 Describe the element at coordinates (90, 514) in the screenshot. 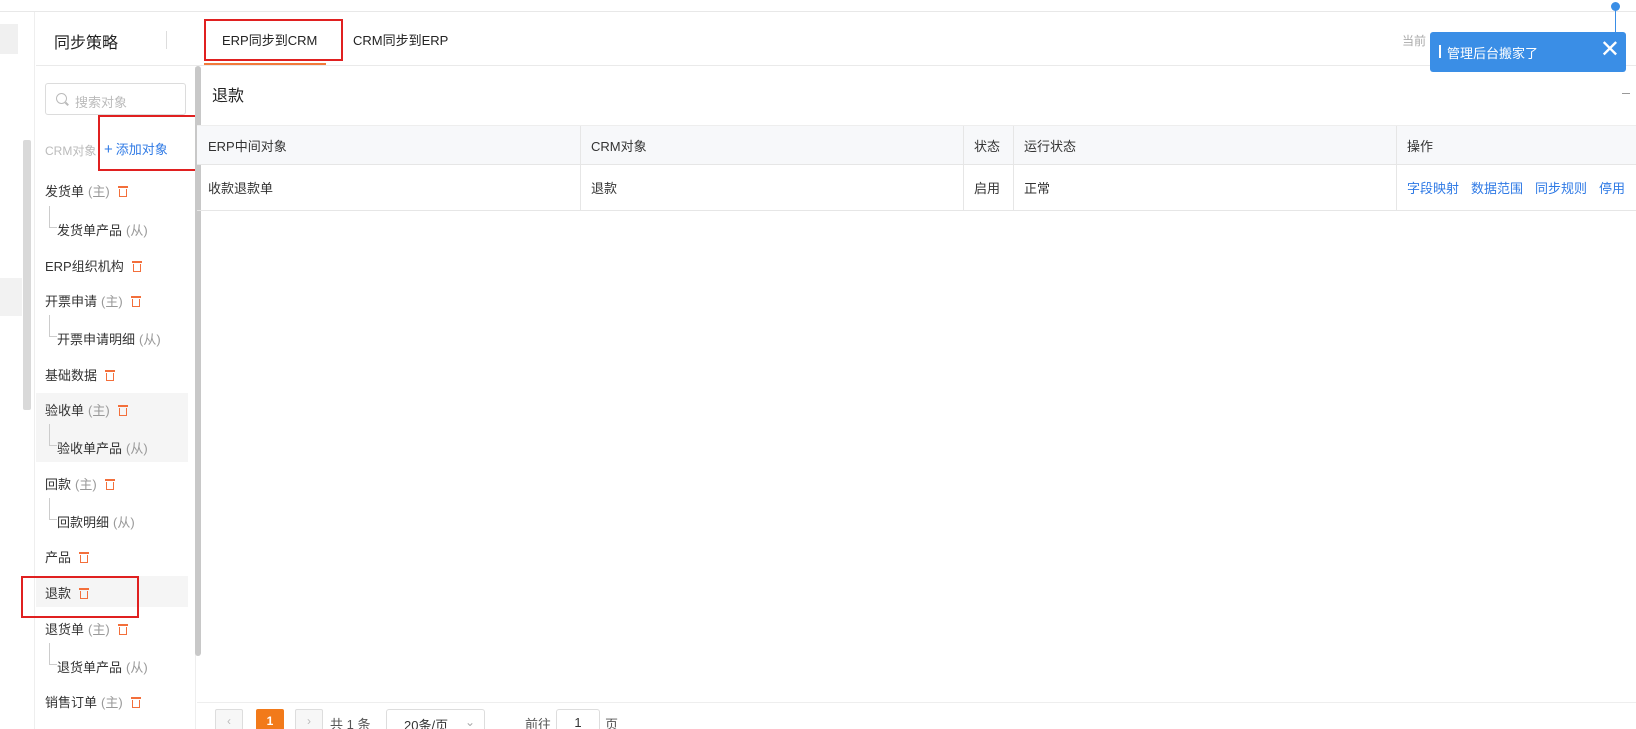

I see `tree-item-payment-detail: 回款明细 (从)` at that location.